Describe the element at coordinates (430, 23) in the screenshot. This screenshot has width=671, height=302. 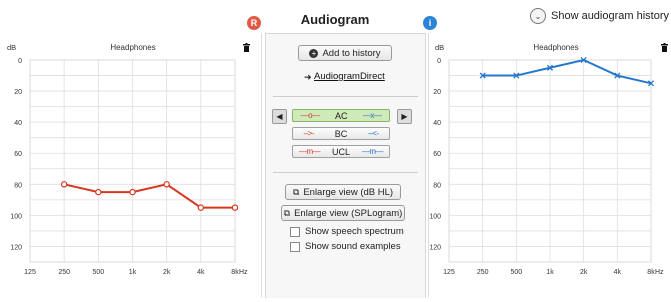
I see `info-icon: i` at that location.